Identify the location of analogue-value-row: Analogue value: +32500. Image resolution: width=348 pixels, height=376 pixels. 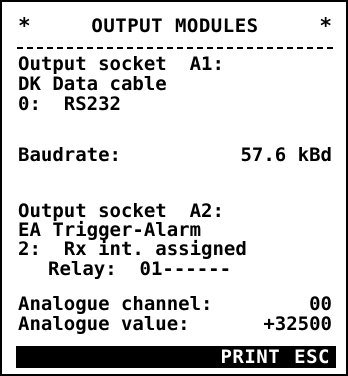
(175, 324).